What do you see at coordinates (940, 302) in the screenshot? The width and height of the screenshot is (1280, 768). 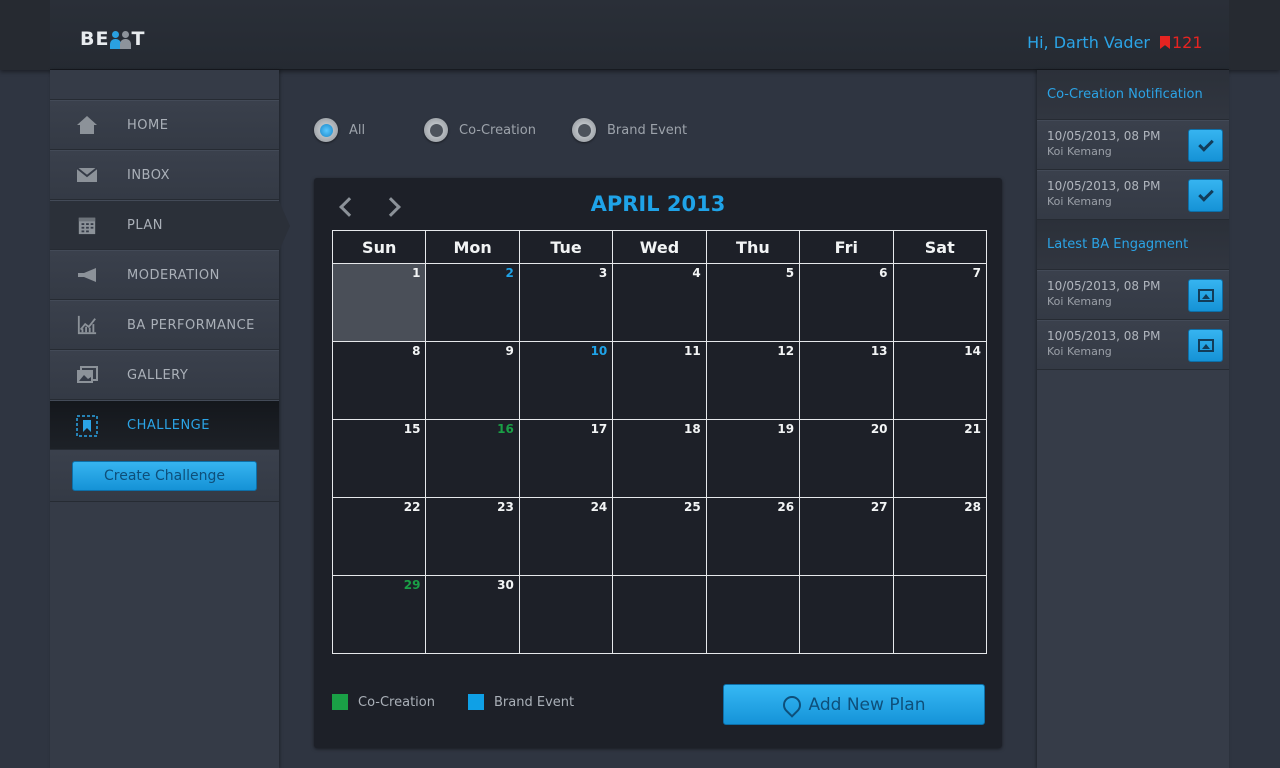 I see `calendar-day-cell: 7` at bounding box center [940, 302].